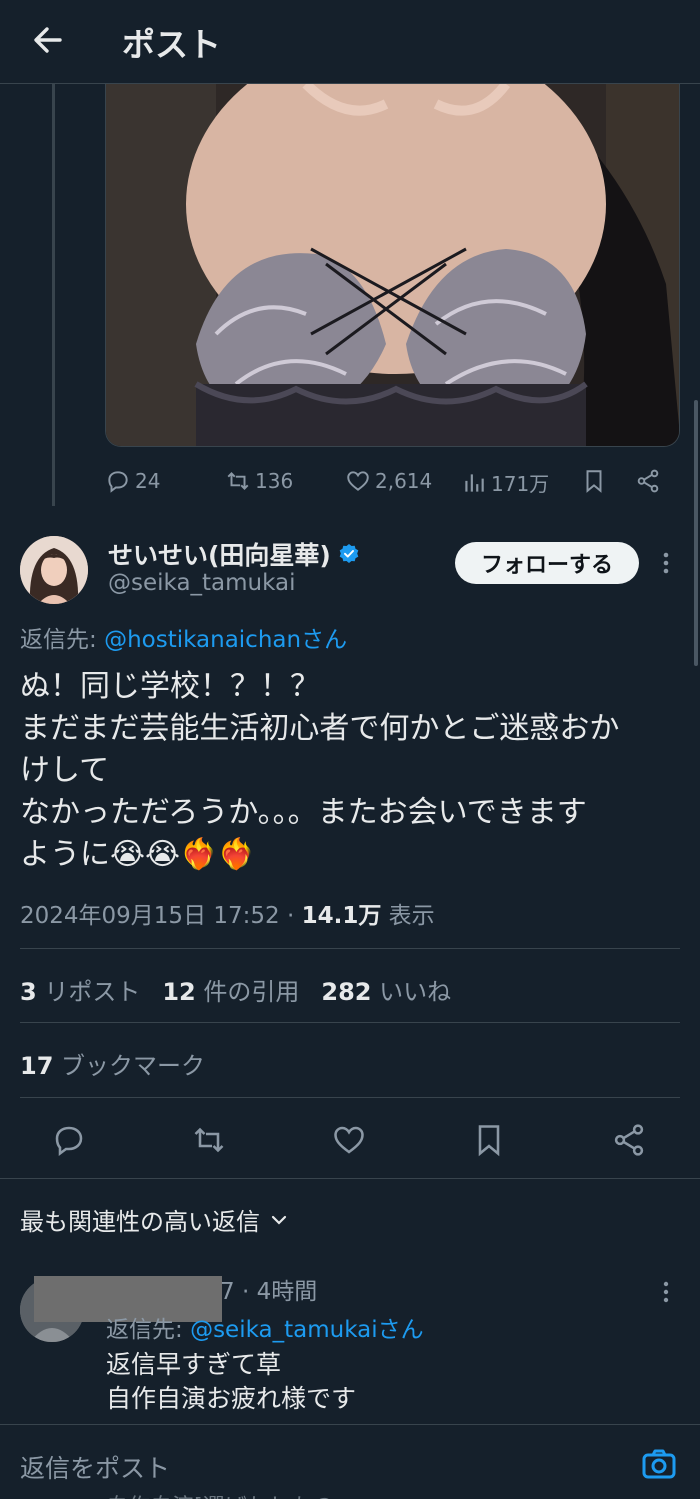  What do you see at coordinates (161, 916) in the screenshot?
I see `timestamp-text: 2024年09月15日 17:52 ·` at bounding box center [161, 916].